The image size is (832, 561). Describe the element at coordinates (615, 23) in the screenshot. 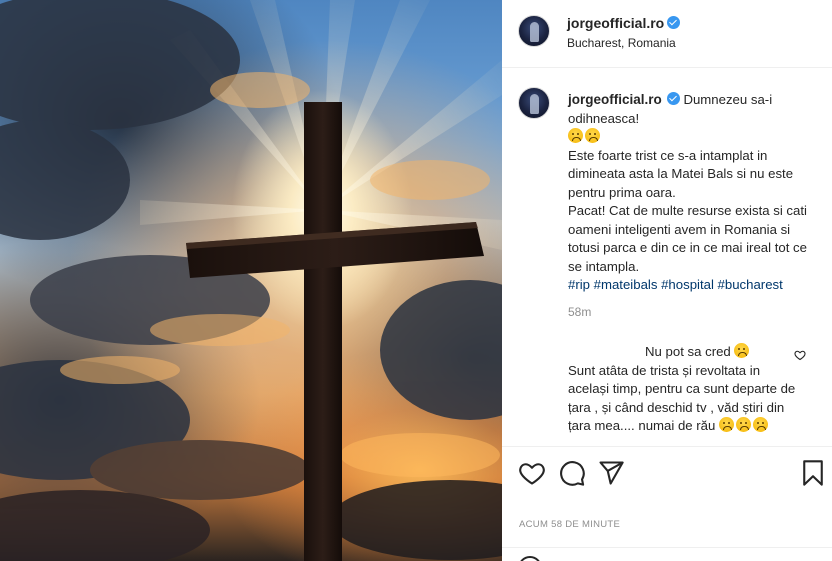

I see `author-username: jorgeofficial.ro` at that location.